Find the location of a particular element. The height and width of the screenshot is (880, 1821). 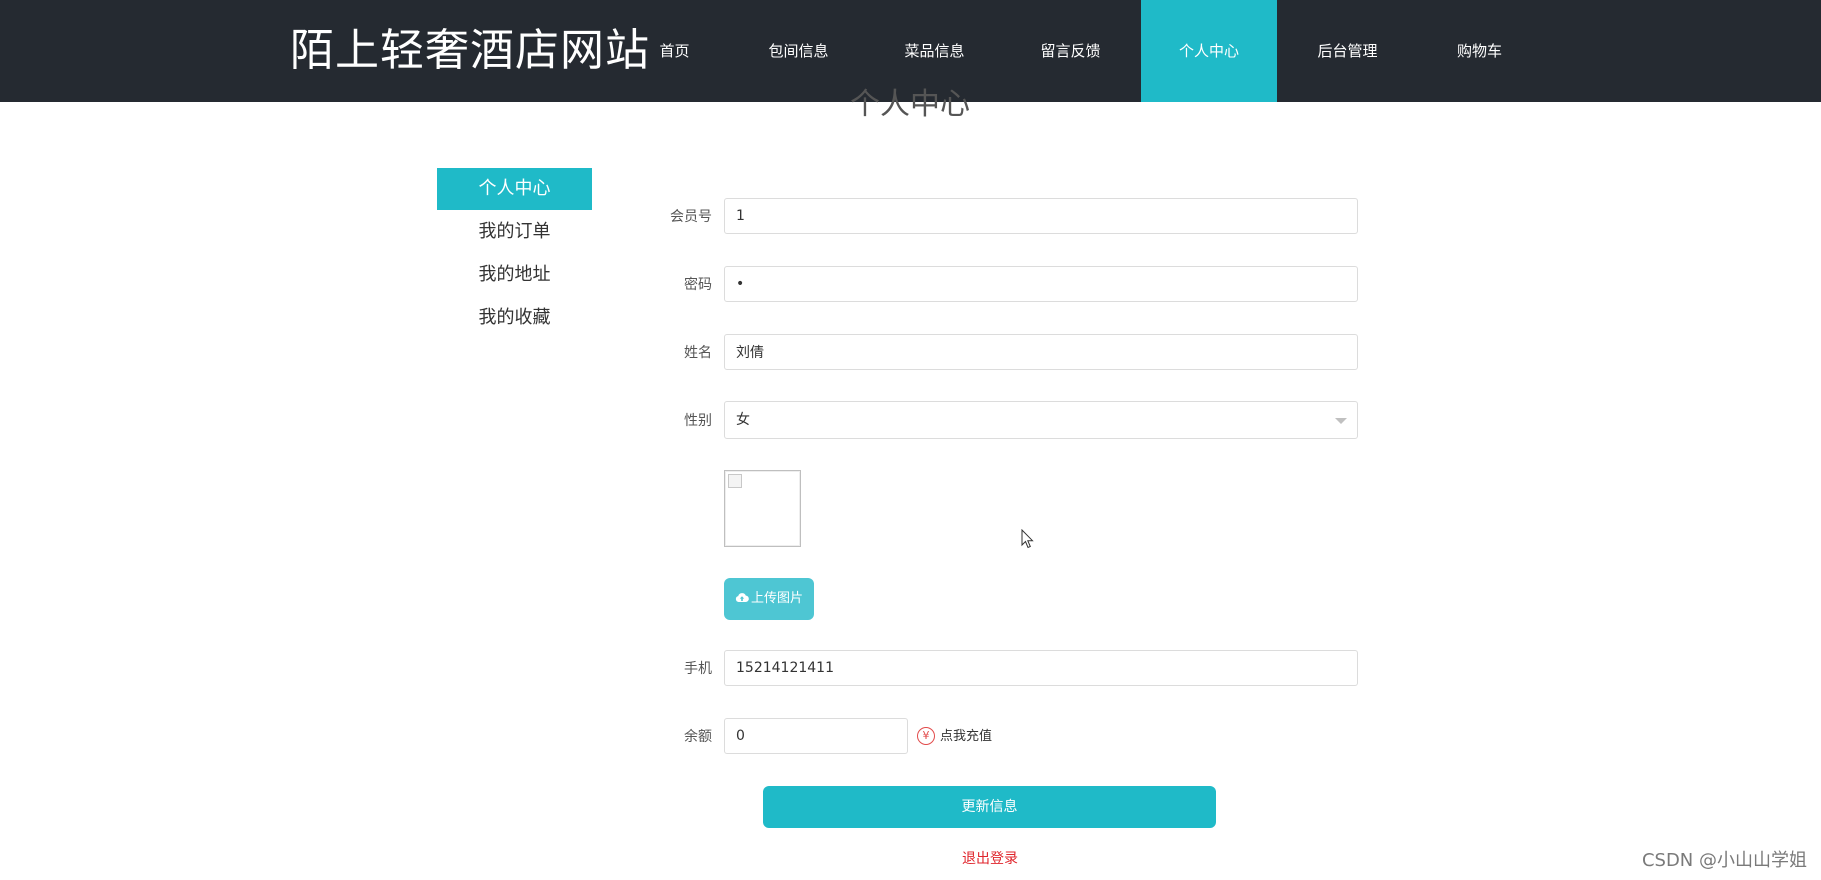

gender-label: 性别 is located at coordinates (698, 421).